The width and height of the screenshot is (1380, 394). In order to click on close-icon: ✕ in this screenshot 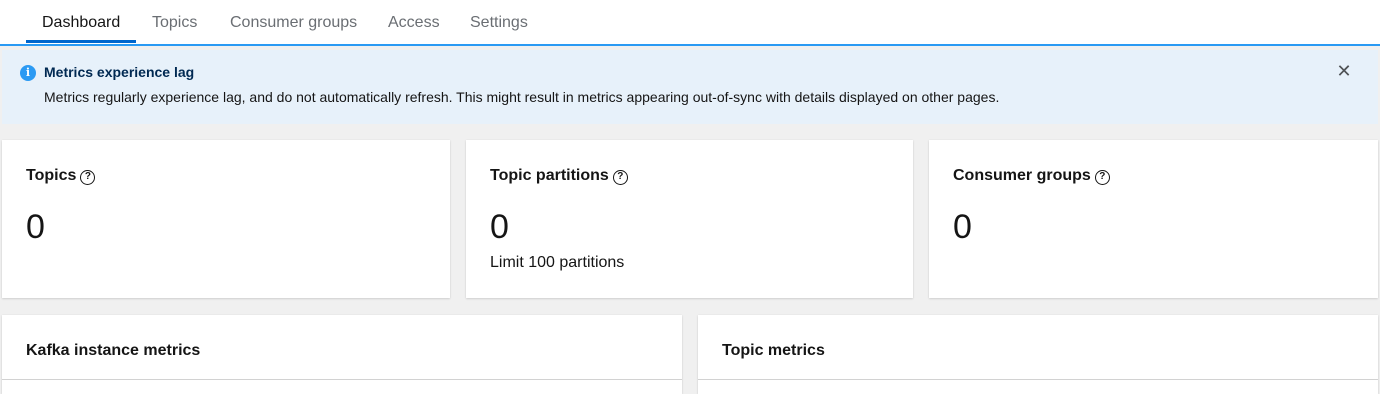, I will do `click(1344, 71)`.